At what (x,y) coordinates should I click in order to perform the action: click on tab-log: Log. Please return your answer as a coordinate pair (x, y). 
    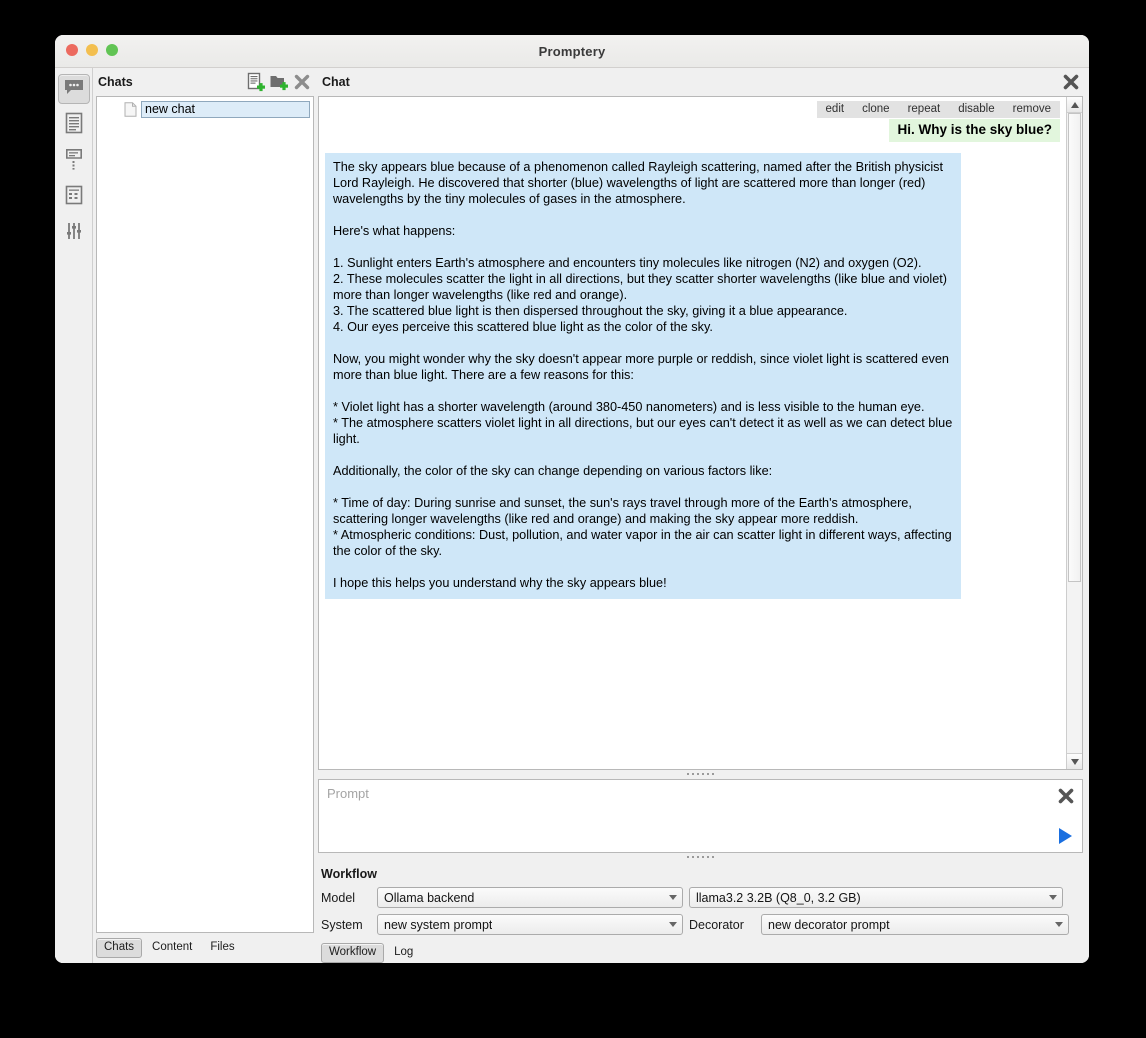
    Looking at the image, I should click on (403, 953).